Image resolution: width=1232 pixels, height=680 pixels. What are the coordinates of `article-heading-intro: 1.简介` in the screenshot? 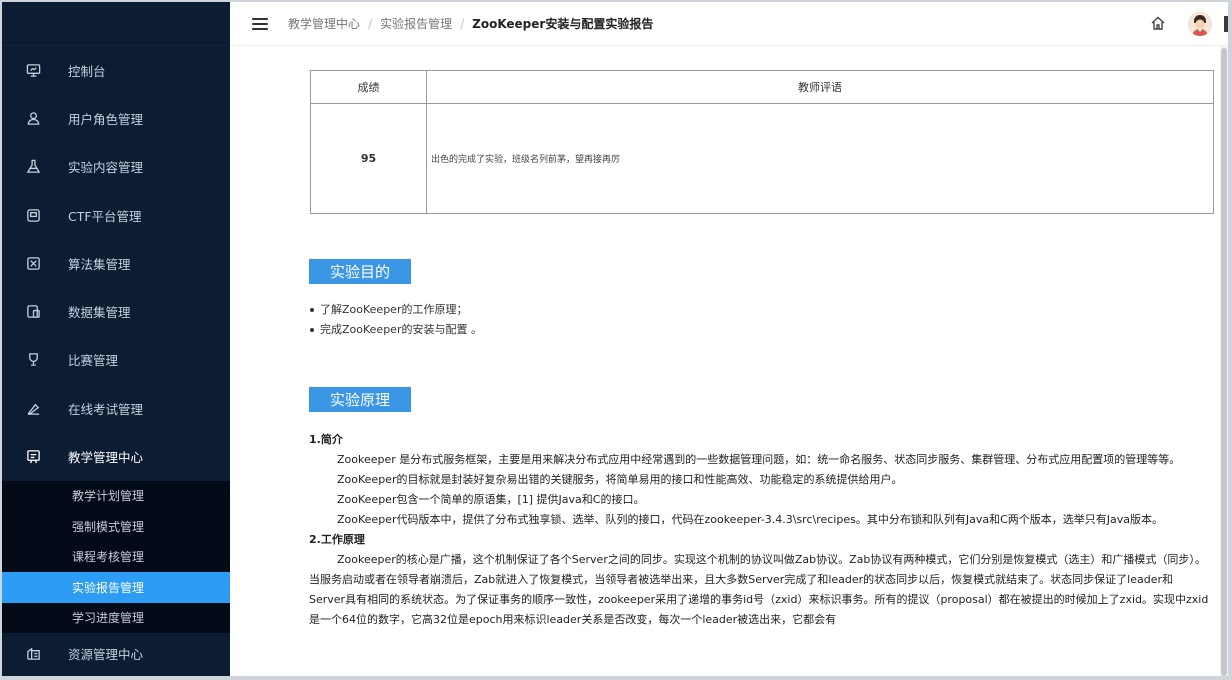 It's located at (326, 439).